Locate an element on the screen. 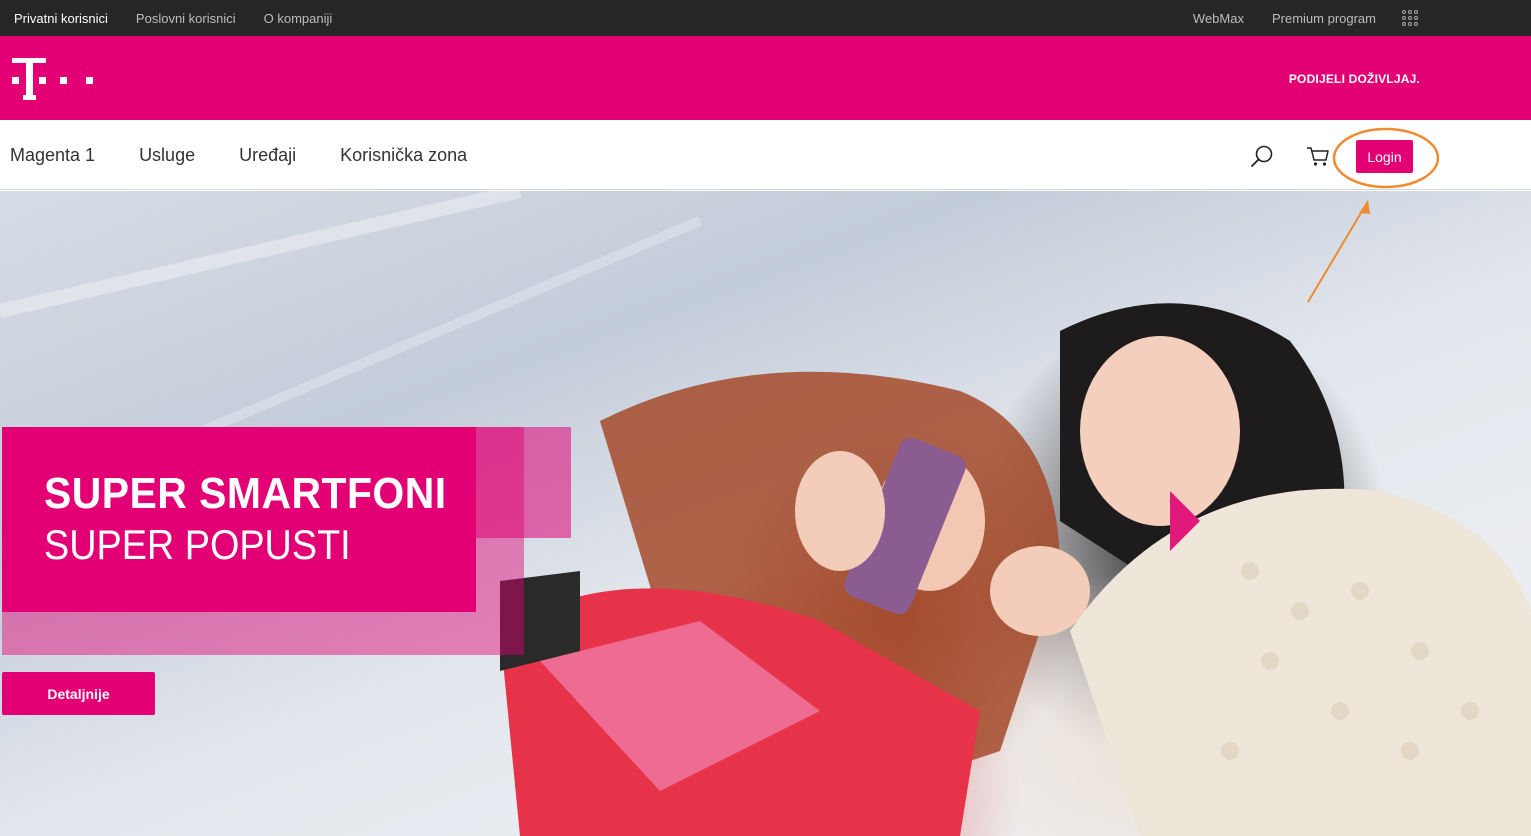 This screenshot has width=1531, height=836. link-poslovni-korisnici: Poslovni korisnici is located at coordinates (186, 18).